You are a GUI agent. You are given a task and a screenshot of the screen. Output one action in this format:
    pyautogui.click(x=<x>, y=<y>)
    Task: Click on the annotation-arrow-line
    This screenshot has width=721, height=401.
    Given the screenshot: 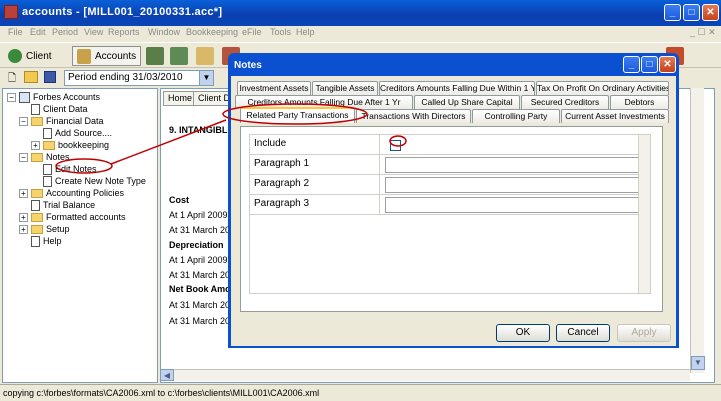 What is the action you would take?
    pyautogui.click(x=168, y=142)
    